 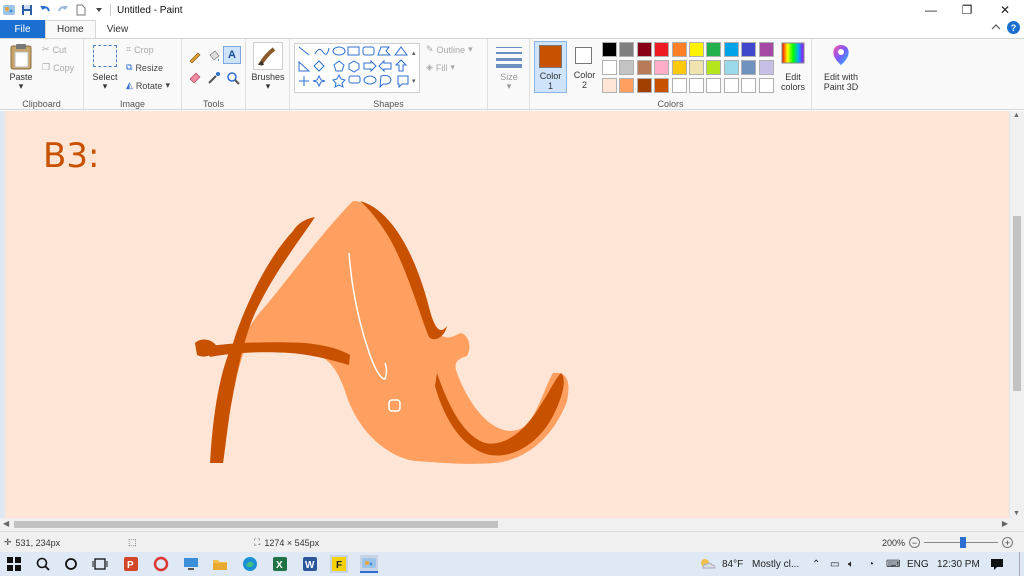 What do you see at coordinates (339, 564) in the screenshot?
I see `app-f-icon: F` at bounding box center [339, 564].